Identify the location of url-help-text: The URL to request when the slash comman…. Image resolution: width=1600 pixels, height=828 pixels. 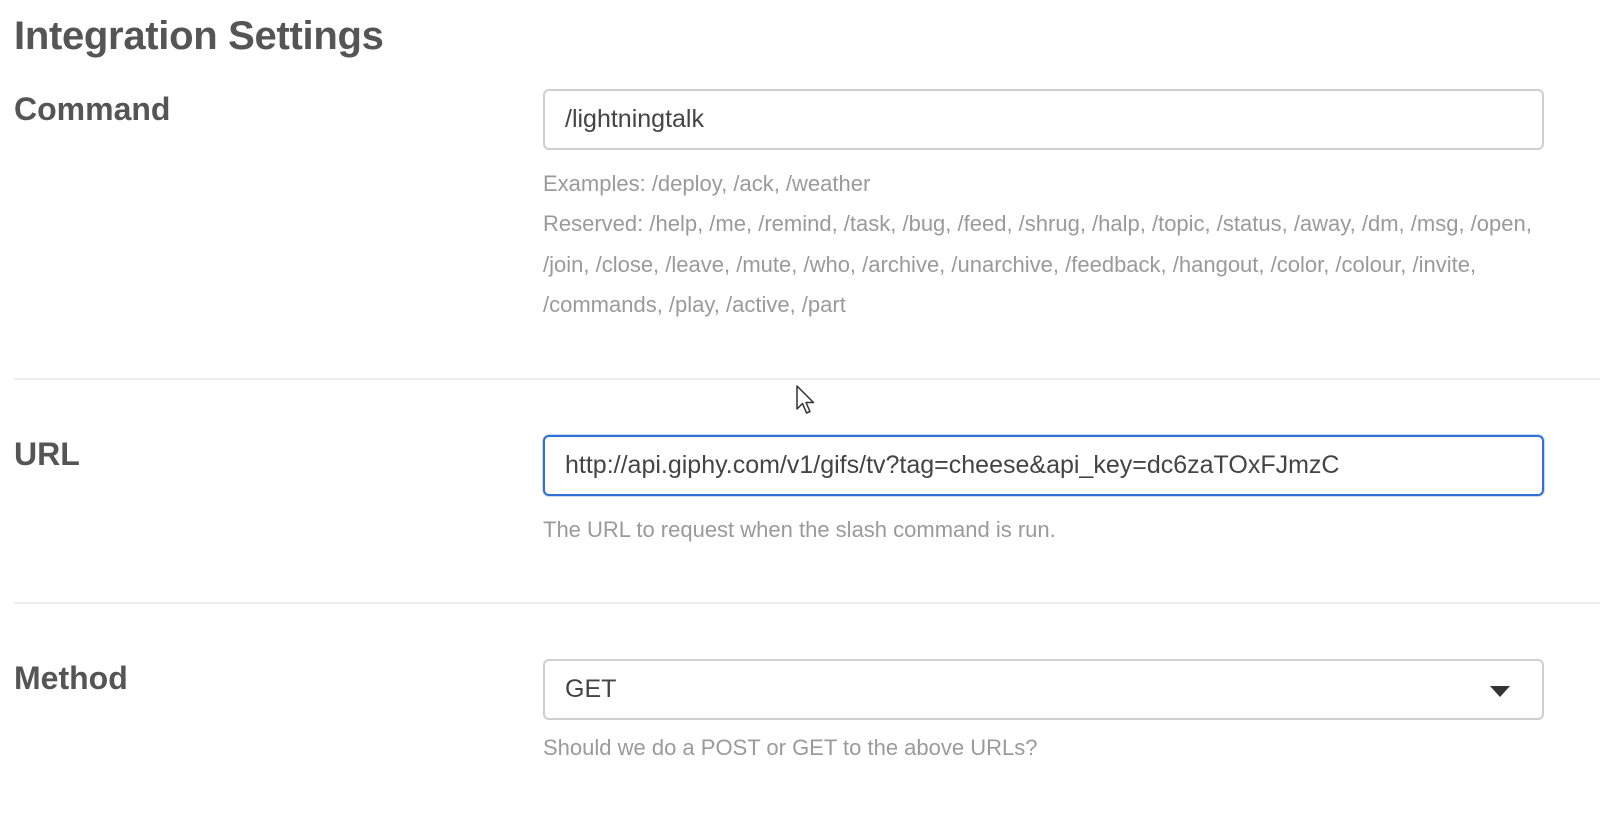
(799, 529).